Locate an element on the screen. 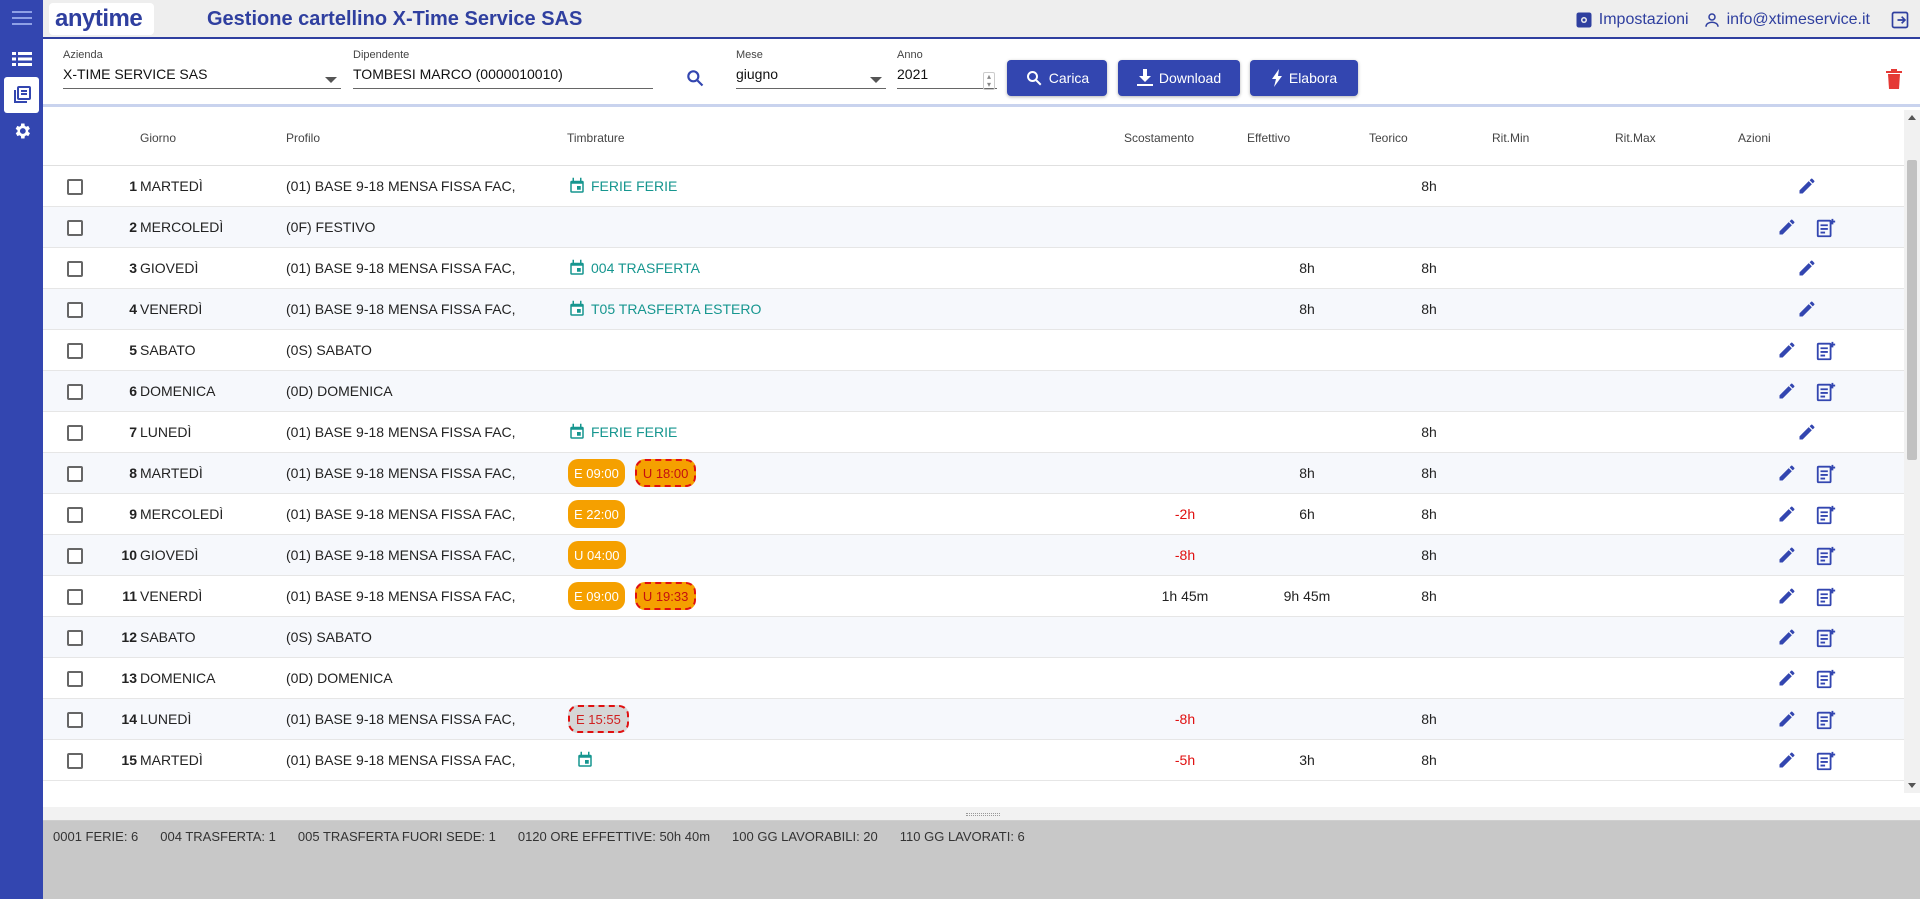 The image size is (1920, 899). punch-badge: U 04:00 is located at coordinates (597, 555).